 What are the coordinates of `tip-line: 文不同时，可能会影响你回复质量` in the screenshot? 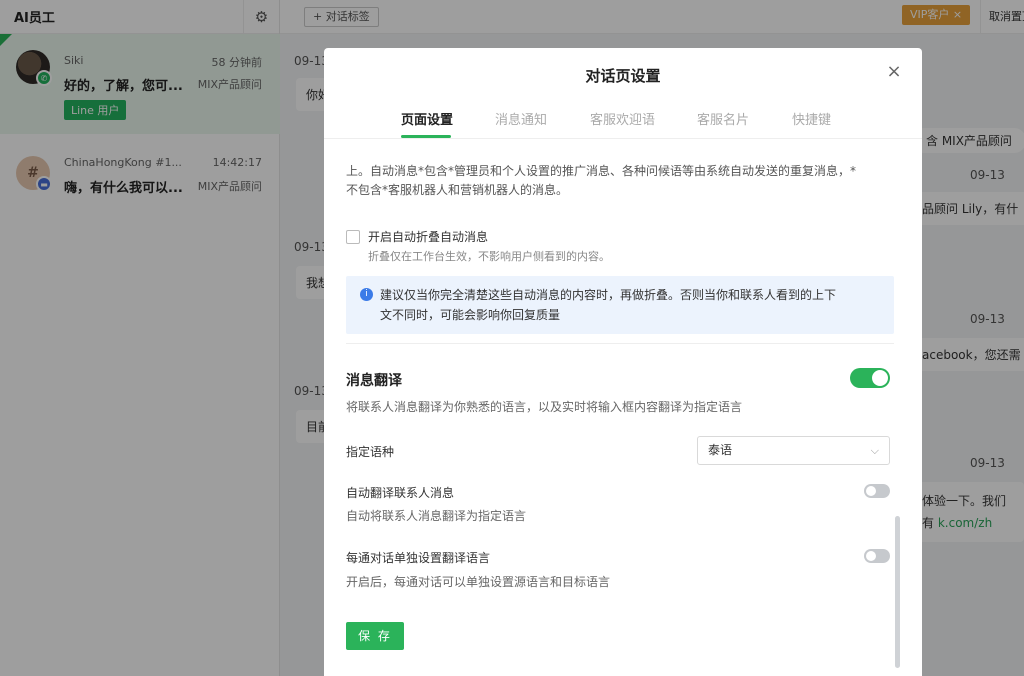 It's located at (470, 315).